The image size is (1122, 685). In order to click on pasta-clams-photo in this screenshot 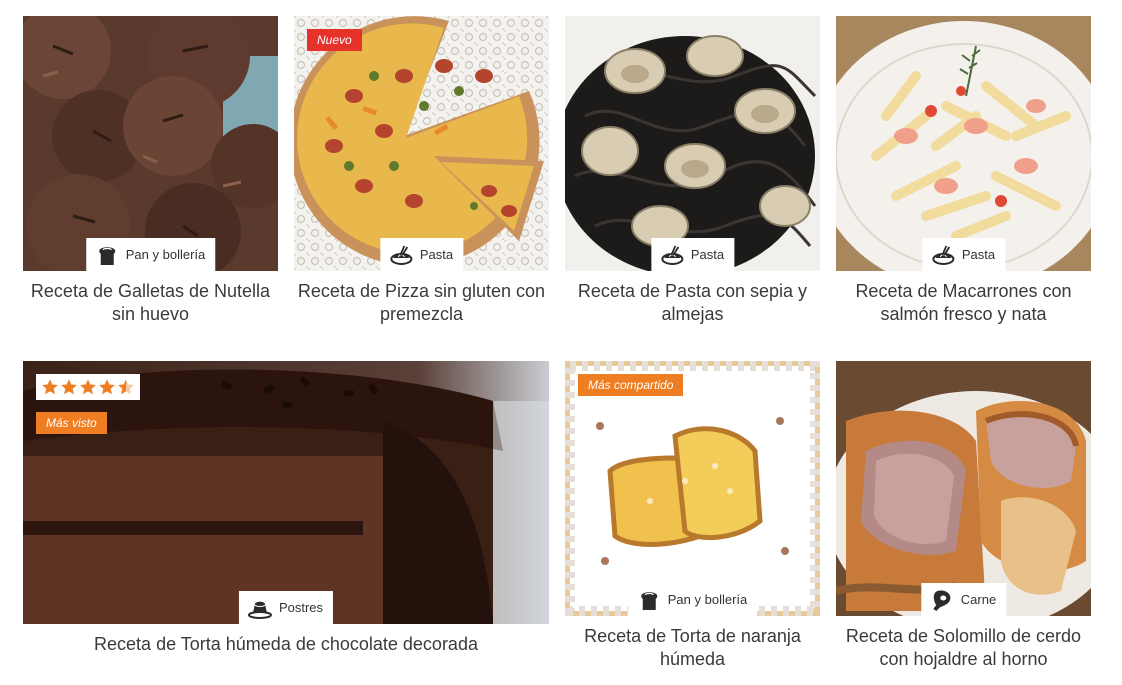, I will do `click(692, 143)`.